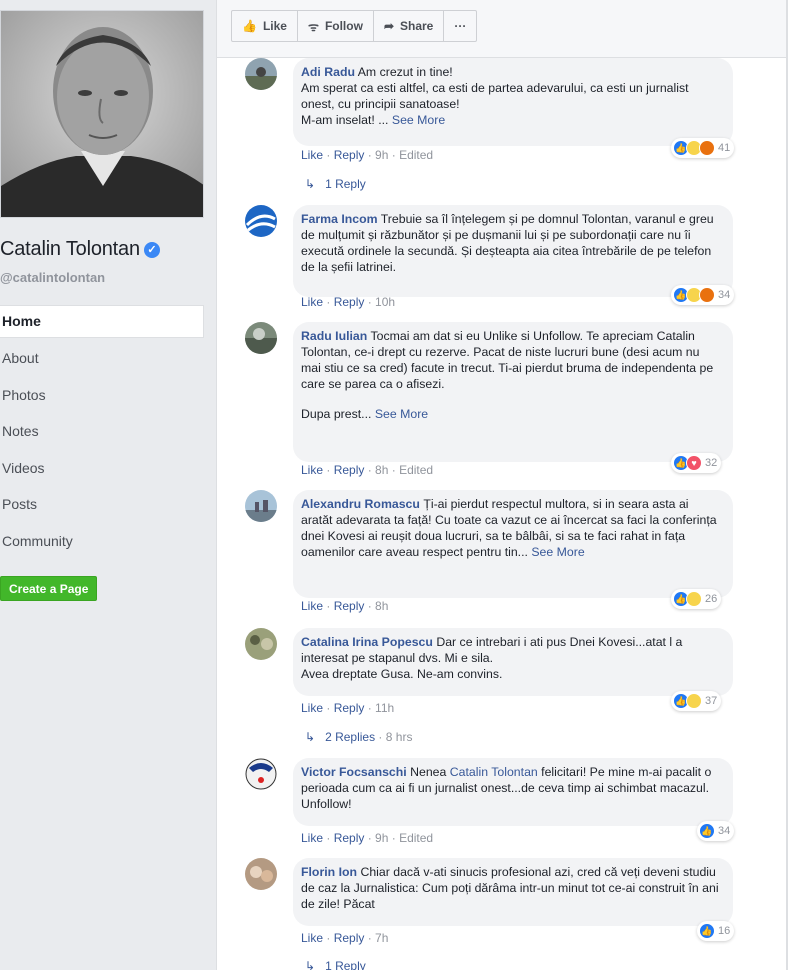 The width and height of the screenshot is (788, 970). I want to click on mention-link: Catalin Tolontan, so click(494, 772).